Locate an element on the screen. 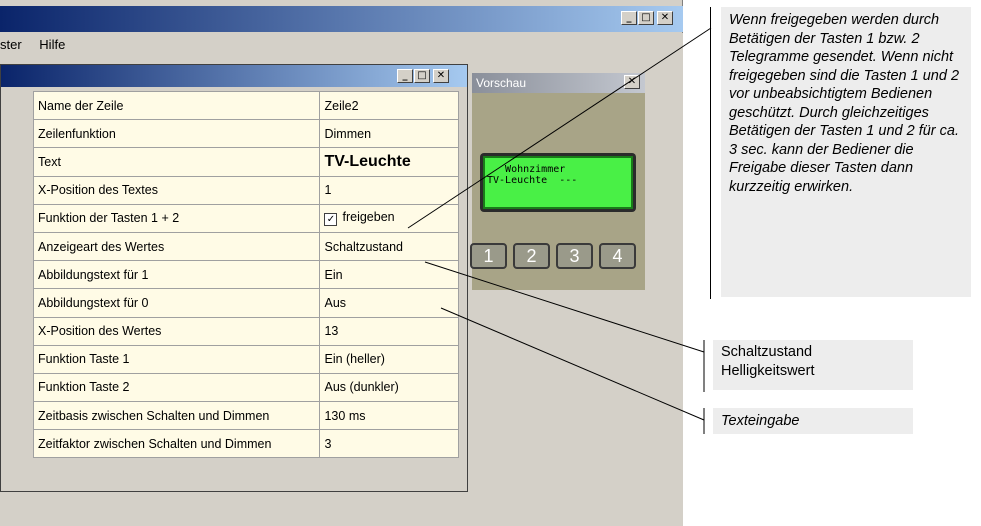 The height and width of the screenshot is (526, 981). callout-schaltzustand: Schaltzustand Helligkeitswert is located at coordinates (813, 365).